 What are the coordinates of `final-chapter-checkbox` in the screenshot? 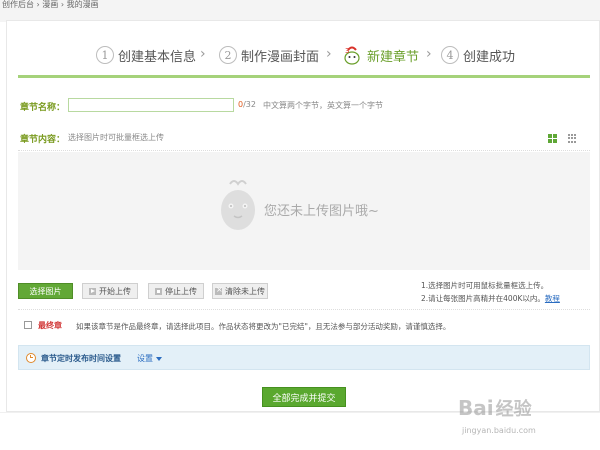 It's located at (28, 325).